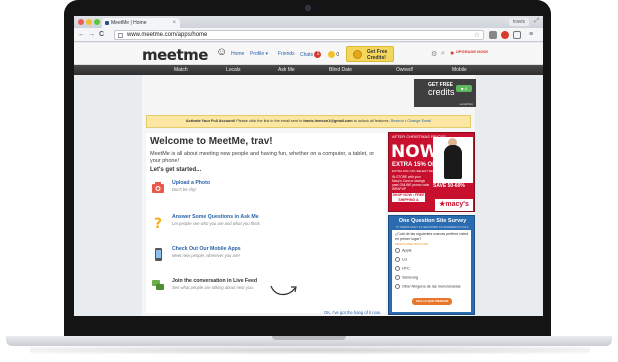  Describe the element at coordinates (215, 217) in the screenshot. I see `step-title: Answer Some Questions in Ask Me` at that location.